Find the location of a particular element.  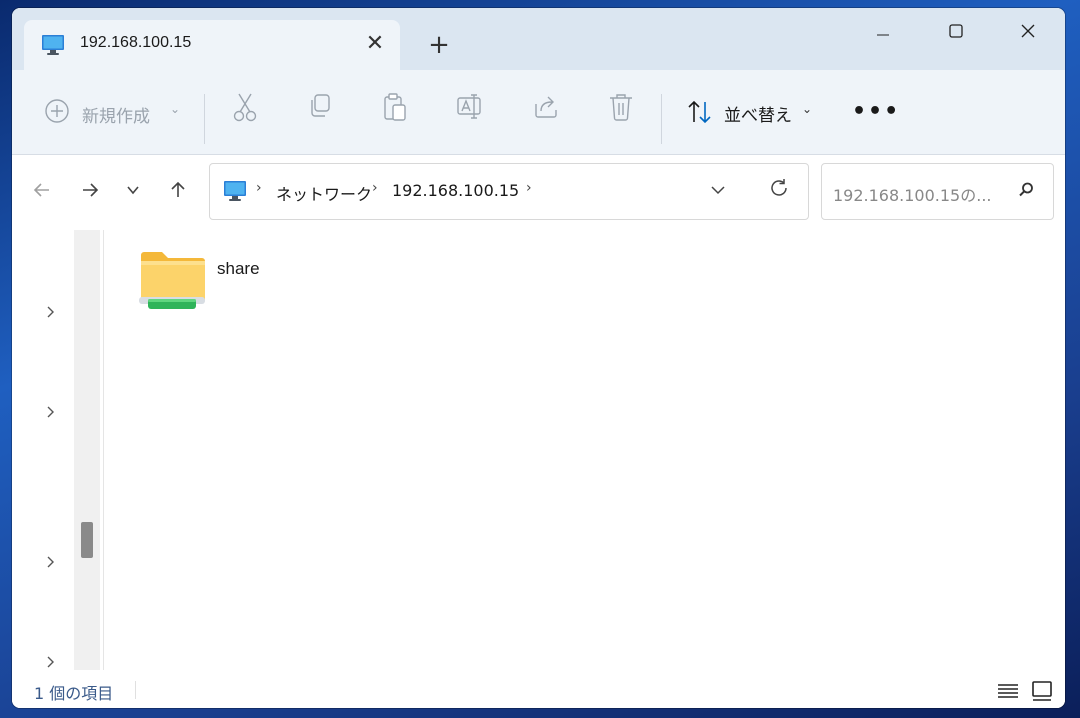

copy-button is located at coordinates (322, 112).